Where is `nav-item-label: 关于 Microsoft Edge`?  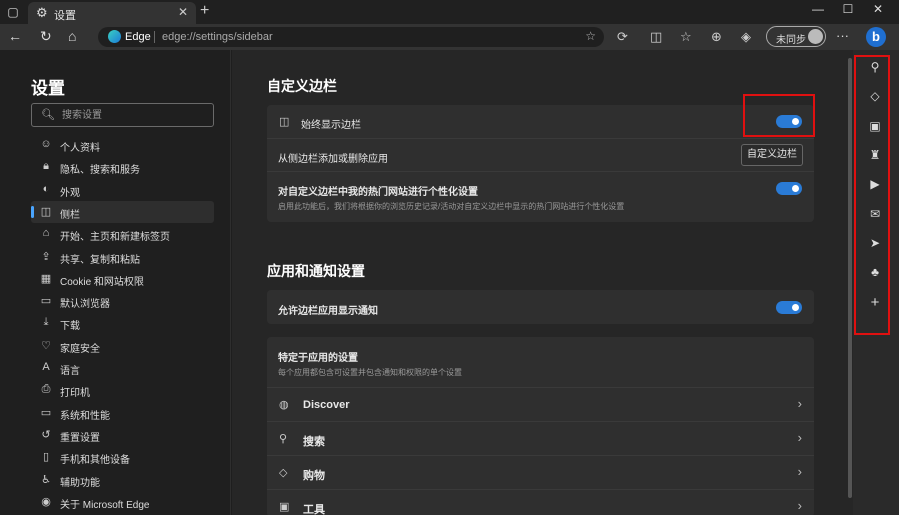 nav-item-label: 关于 Microsoft Edge is located at coordinates (105, 505).